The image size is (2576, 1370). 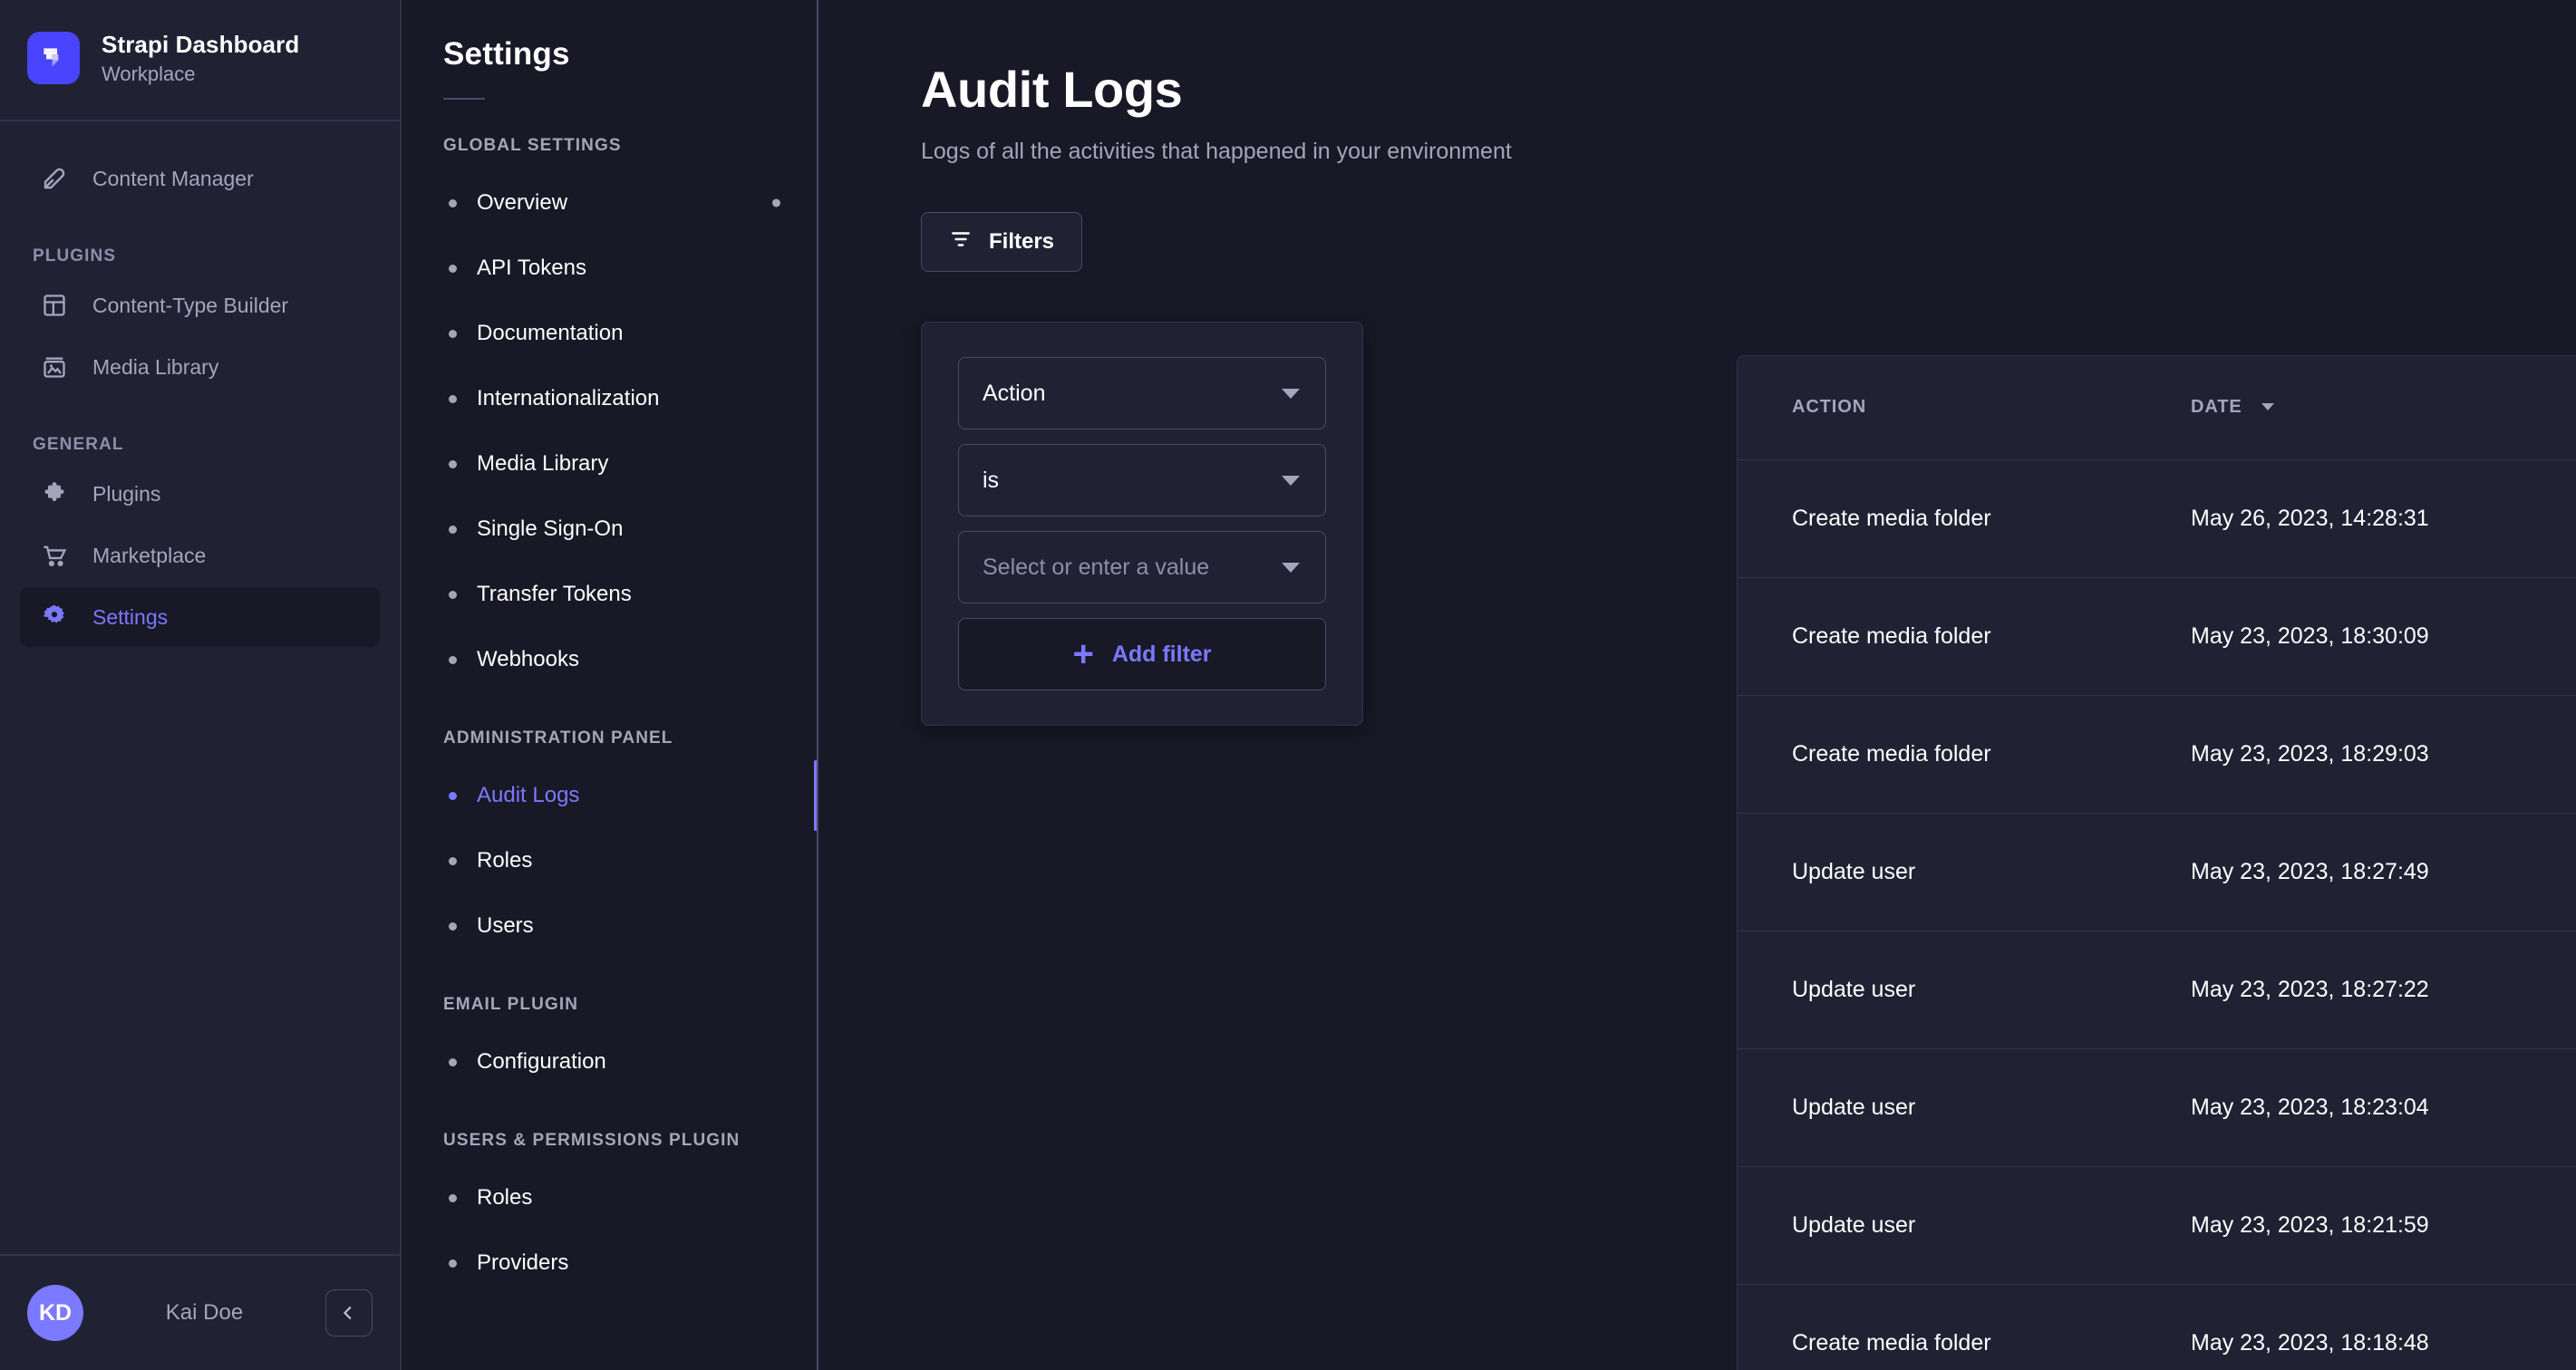 I want to click on add-filter-button: + Add filter, so click(x=1142, y=654).